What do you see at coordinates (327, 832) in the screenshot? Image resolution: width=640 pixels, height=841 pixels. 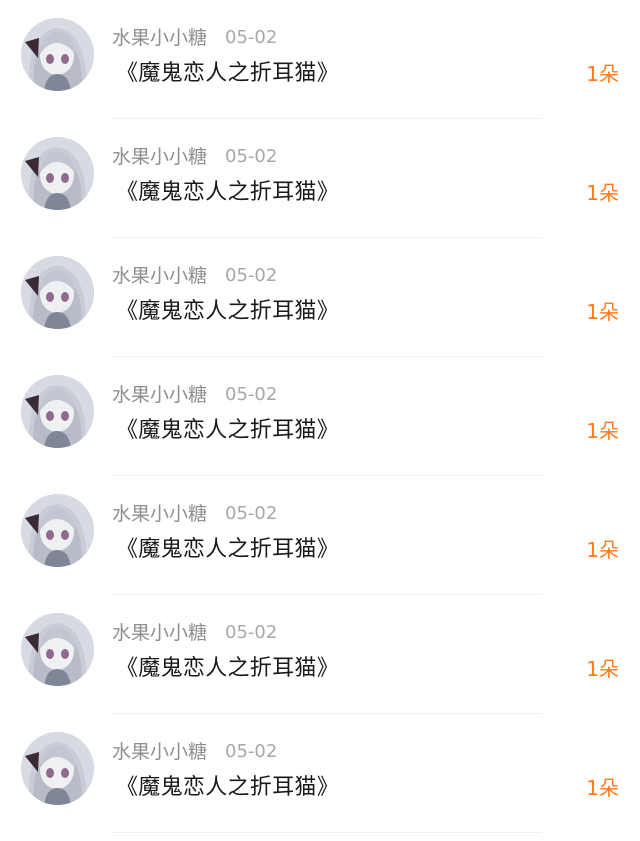 I see `divider` at bounding box center [327, 832].